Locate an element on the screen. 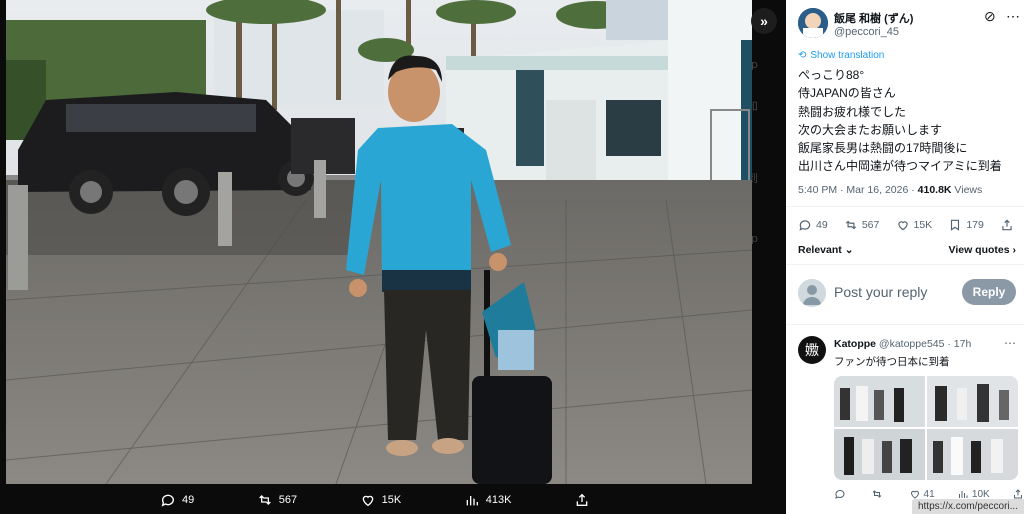  tweet-line: 侍JAPANの皆さん is located at coordinates (847, 93).